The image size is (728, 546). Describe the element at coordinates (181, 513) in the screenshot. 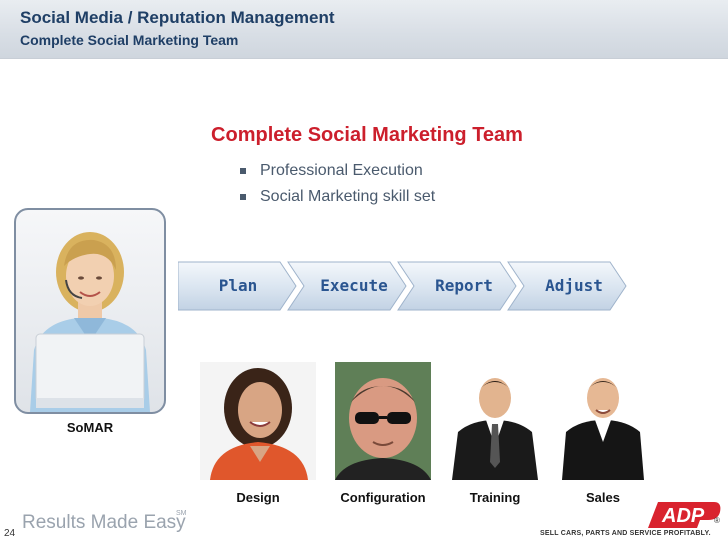

I see `service-mark: SM` at that location.